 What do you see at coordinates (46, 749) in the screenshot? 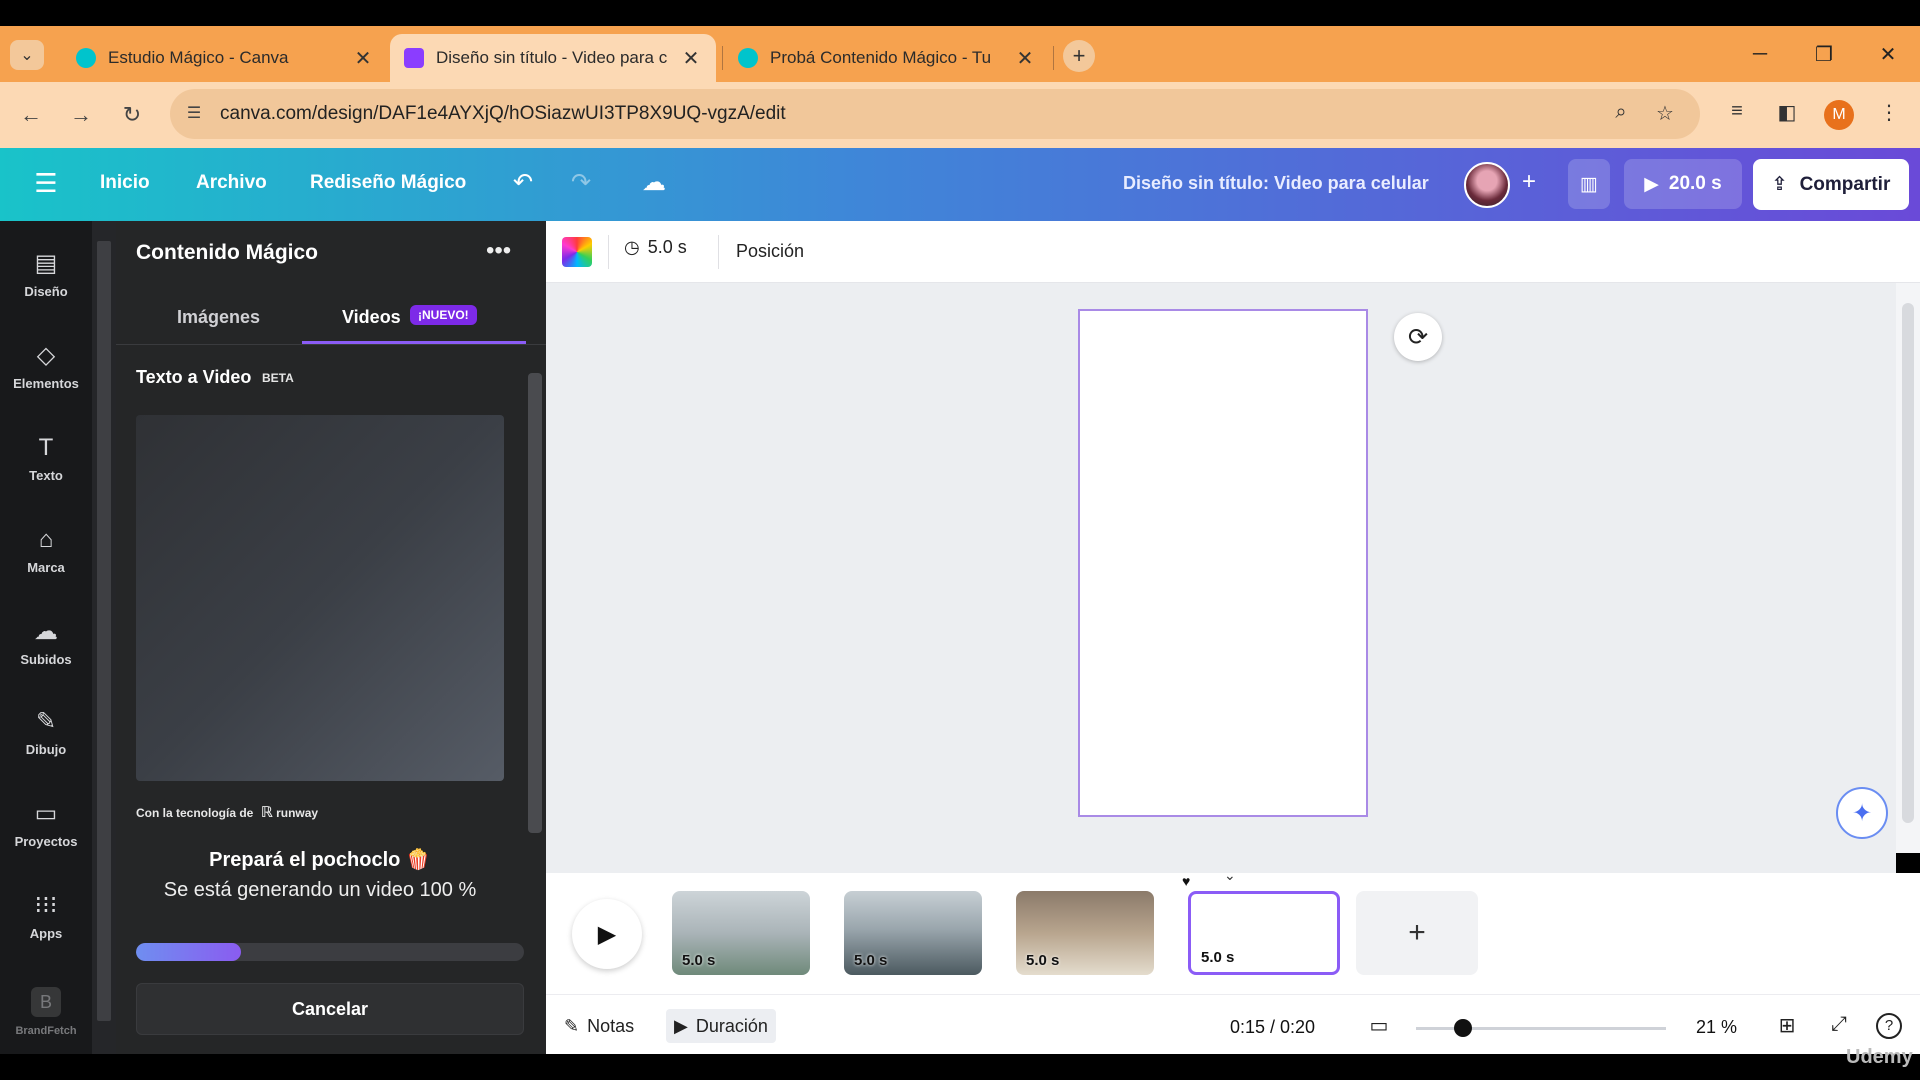
I see `rail-label: Dibujo` at bounding box center [46, 749].